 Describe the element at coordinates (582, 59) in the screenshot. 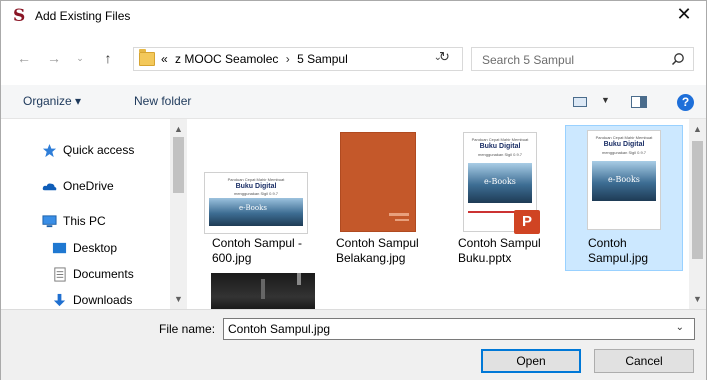

I see `search-input: Search 5 Sampul` at that location.